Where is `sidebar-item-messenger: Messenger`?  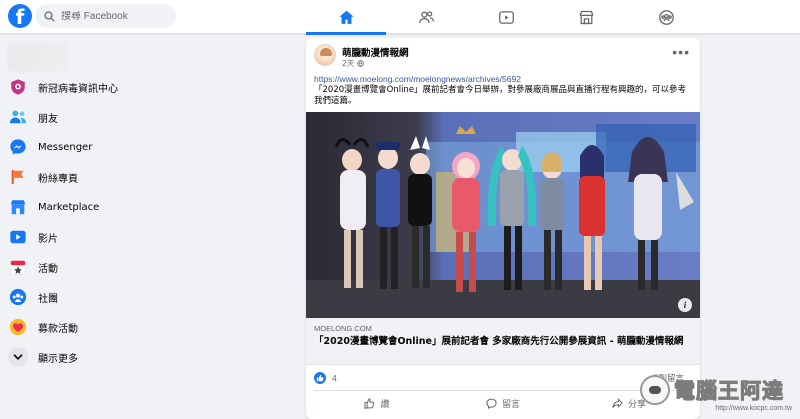
sidebar-item-messenger: Messenger is located at coordinates (118, 147).